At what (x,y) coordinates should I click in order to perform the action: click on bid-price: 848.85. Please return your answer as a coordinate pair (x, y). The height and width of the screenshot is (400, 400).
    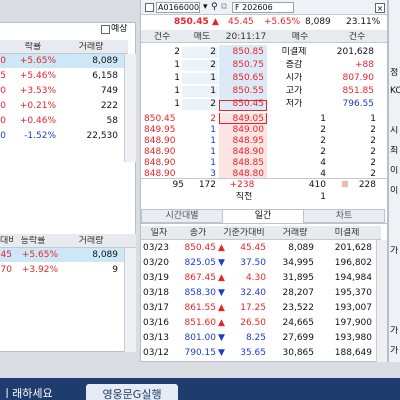
    Looking at the image, I should click on (242, 163).